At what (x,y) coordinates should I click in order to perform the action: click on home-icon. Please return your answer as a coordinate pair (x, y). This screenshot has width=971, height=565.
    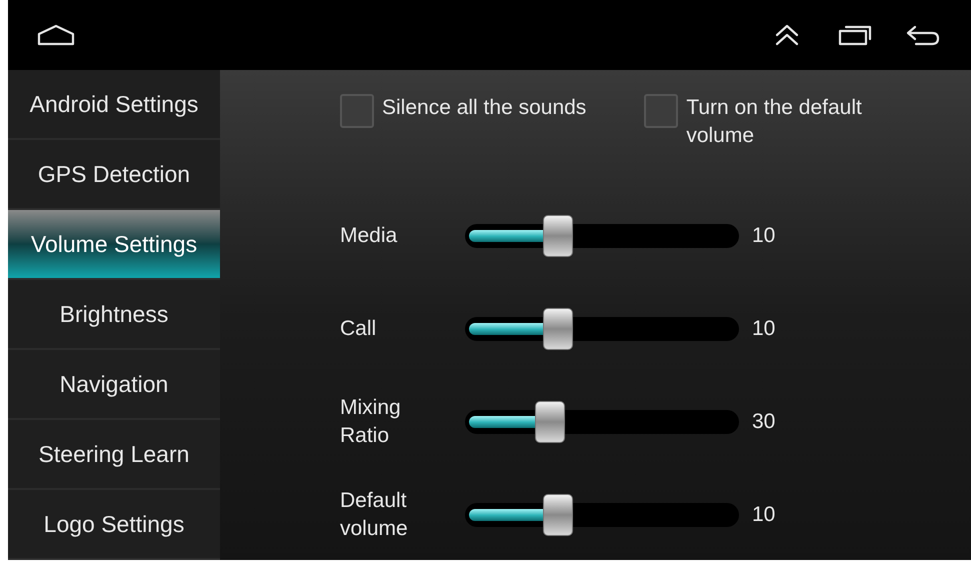
    Looking at the image, I should click on (56, 35).